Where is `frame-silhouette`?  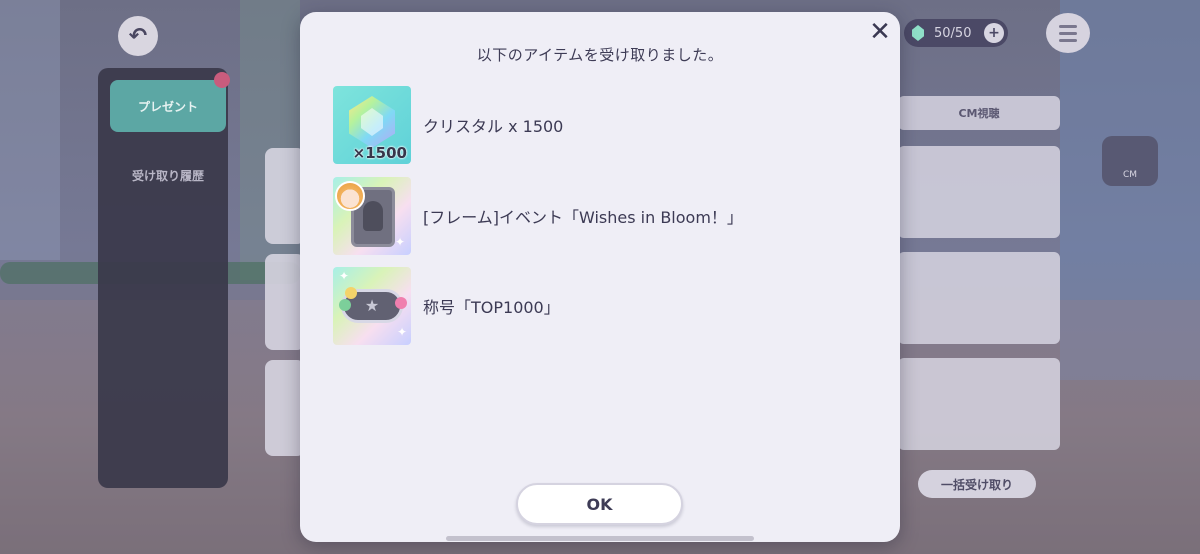
frame-silhouette is located at coordinates (373, 216).